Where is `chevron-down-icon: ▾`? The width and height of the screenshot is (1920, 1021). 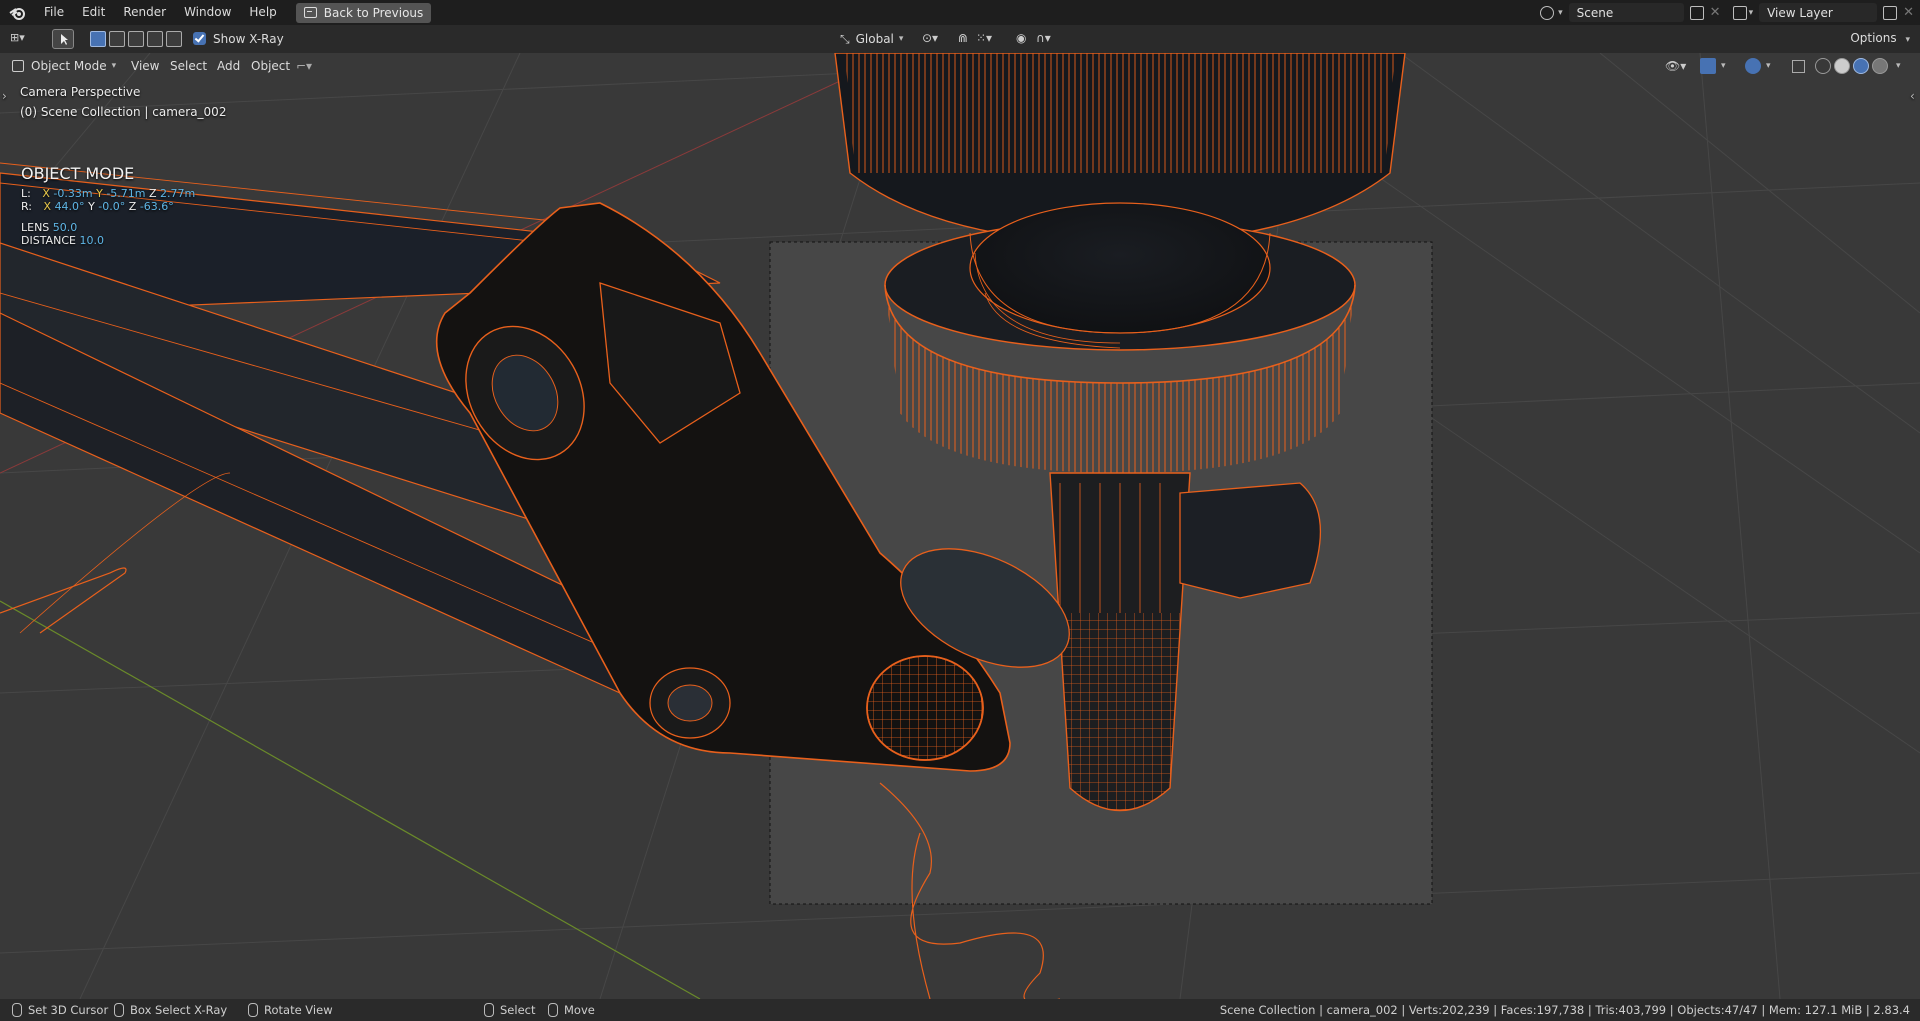 chevron-down-icon: ▾ is located at coordinates (901, 39).